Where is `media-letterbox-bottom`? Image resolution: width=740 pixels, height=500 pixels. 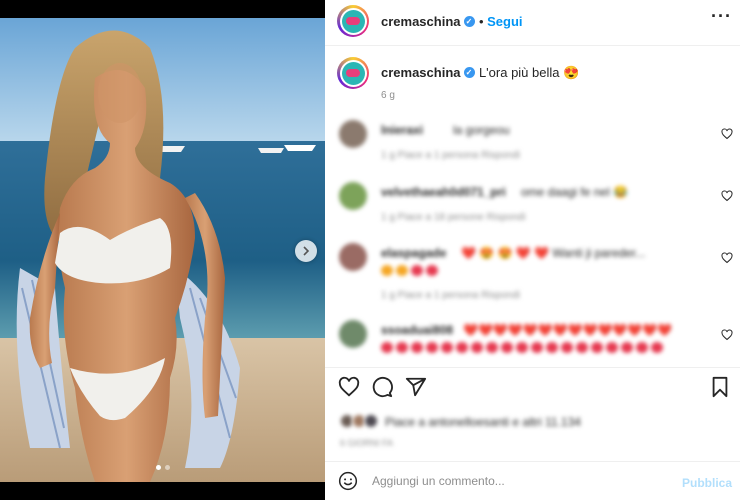
media-letterbox-bottom is located at coordinates (162, 491).